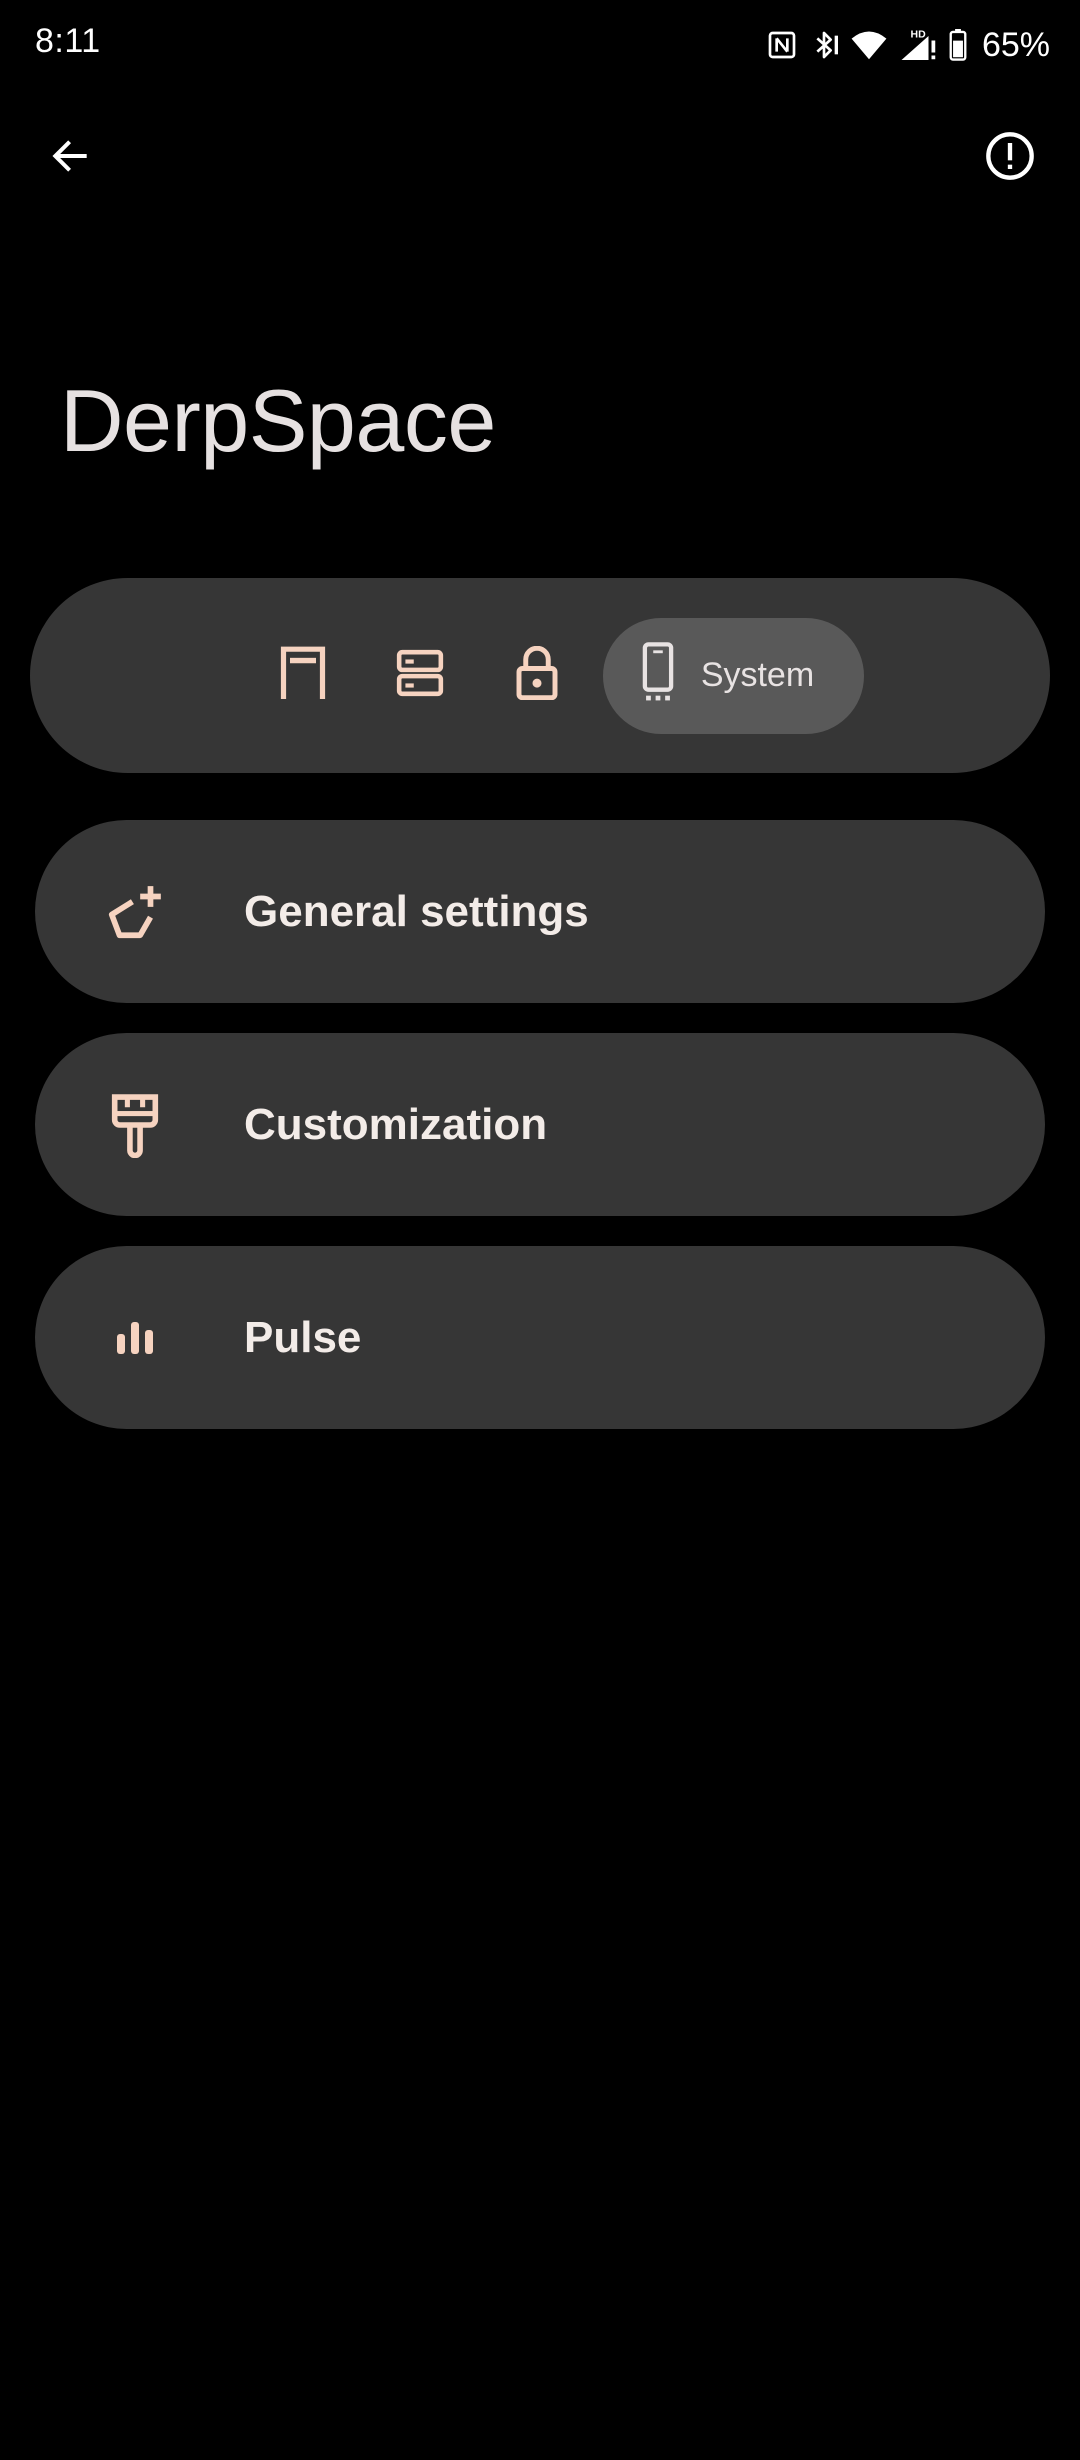 The image size is (1080, 2460). Describe the element at coordinates (918, 45) in the screenshot. I see `signal-hd-icon: HD` at that location.